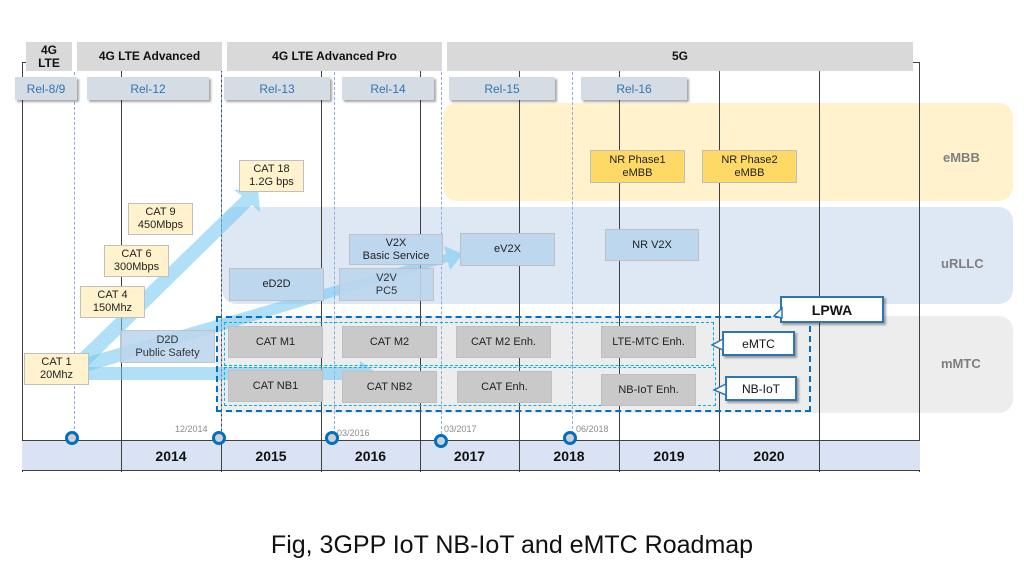  Describe the element at coordinates (171, 455) in the screenshot. I see `year-2014: 2014` at that location.